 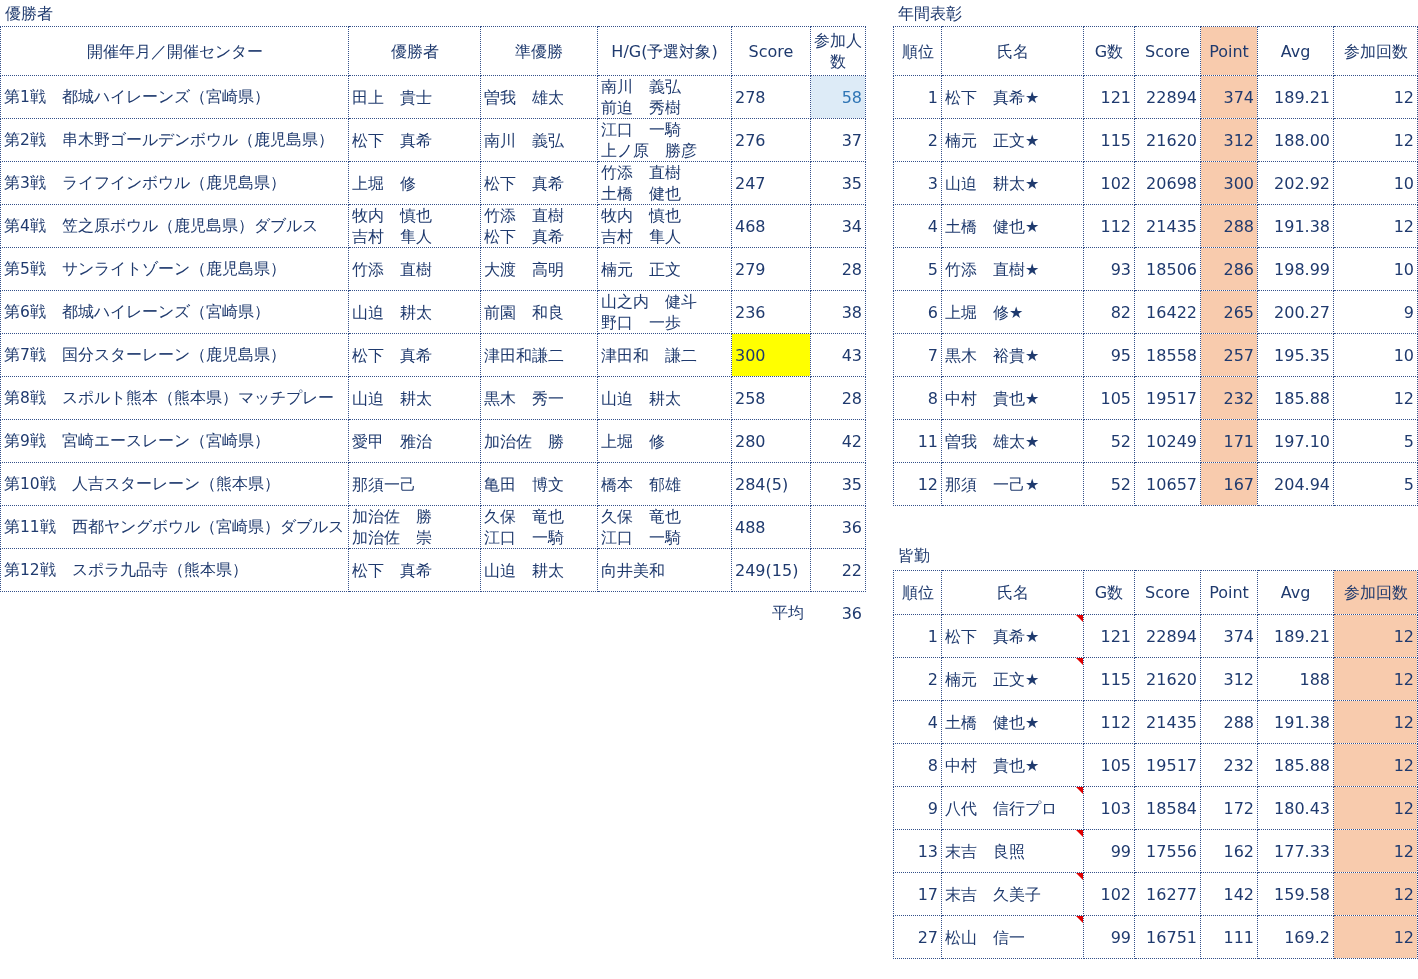 What do you see at coordinates (917, 636) in the screenshot?
I see `table-cell: 1` at bounding box center [917, 636].